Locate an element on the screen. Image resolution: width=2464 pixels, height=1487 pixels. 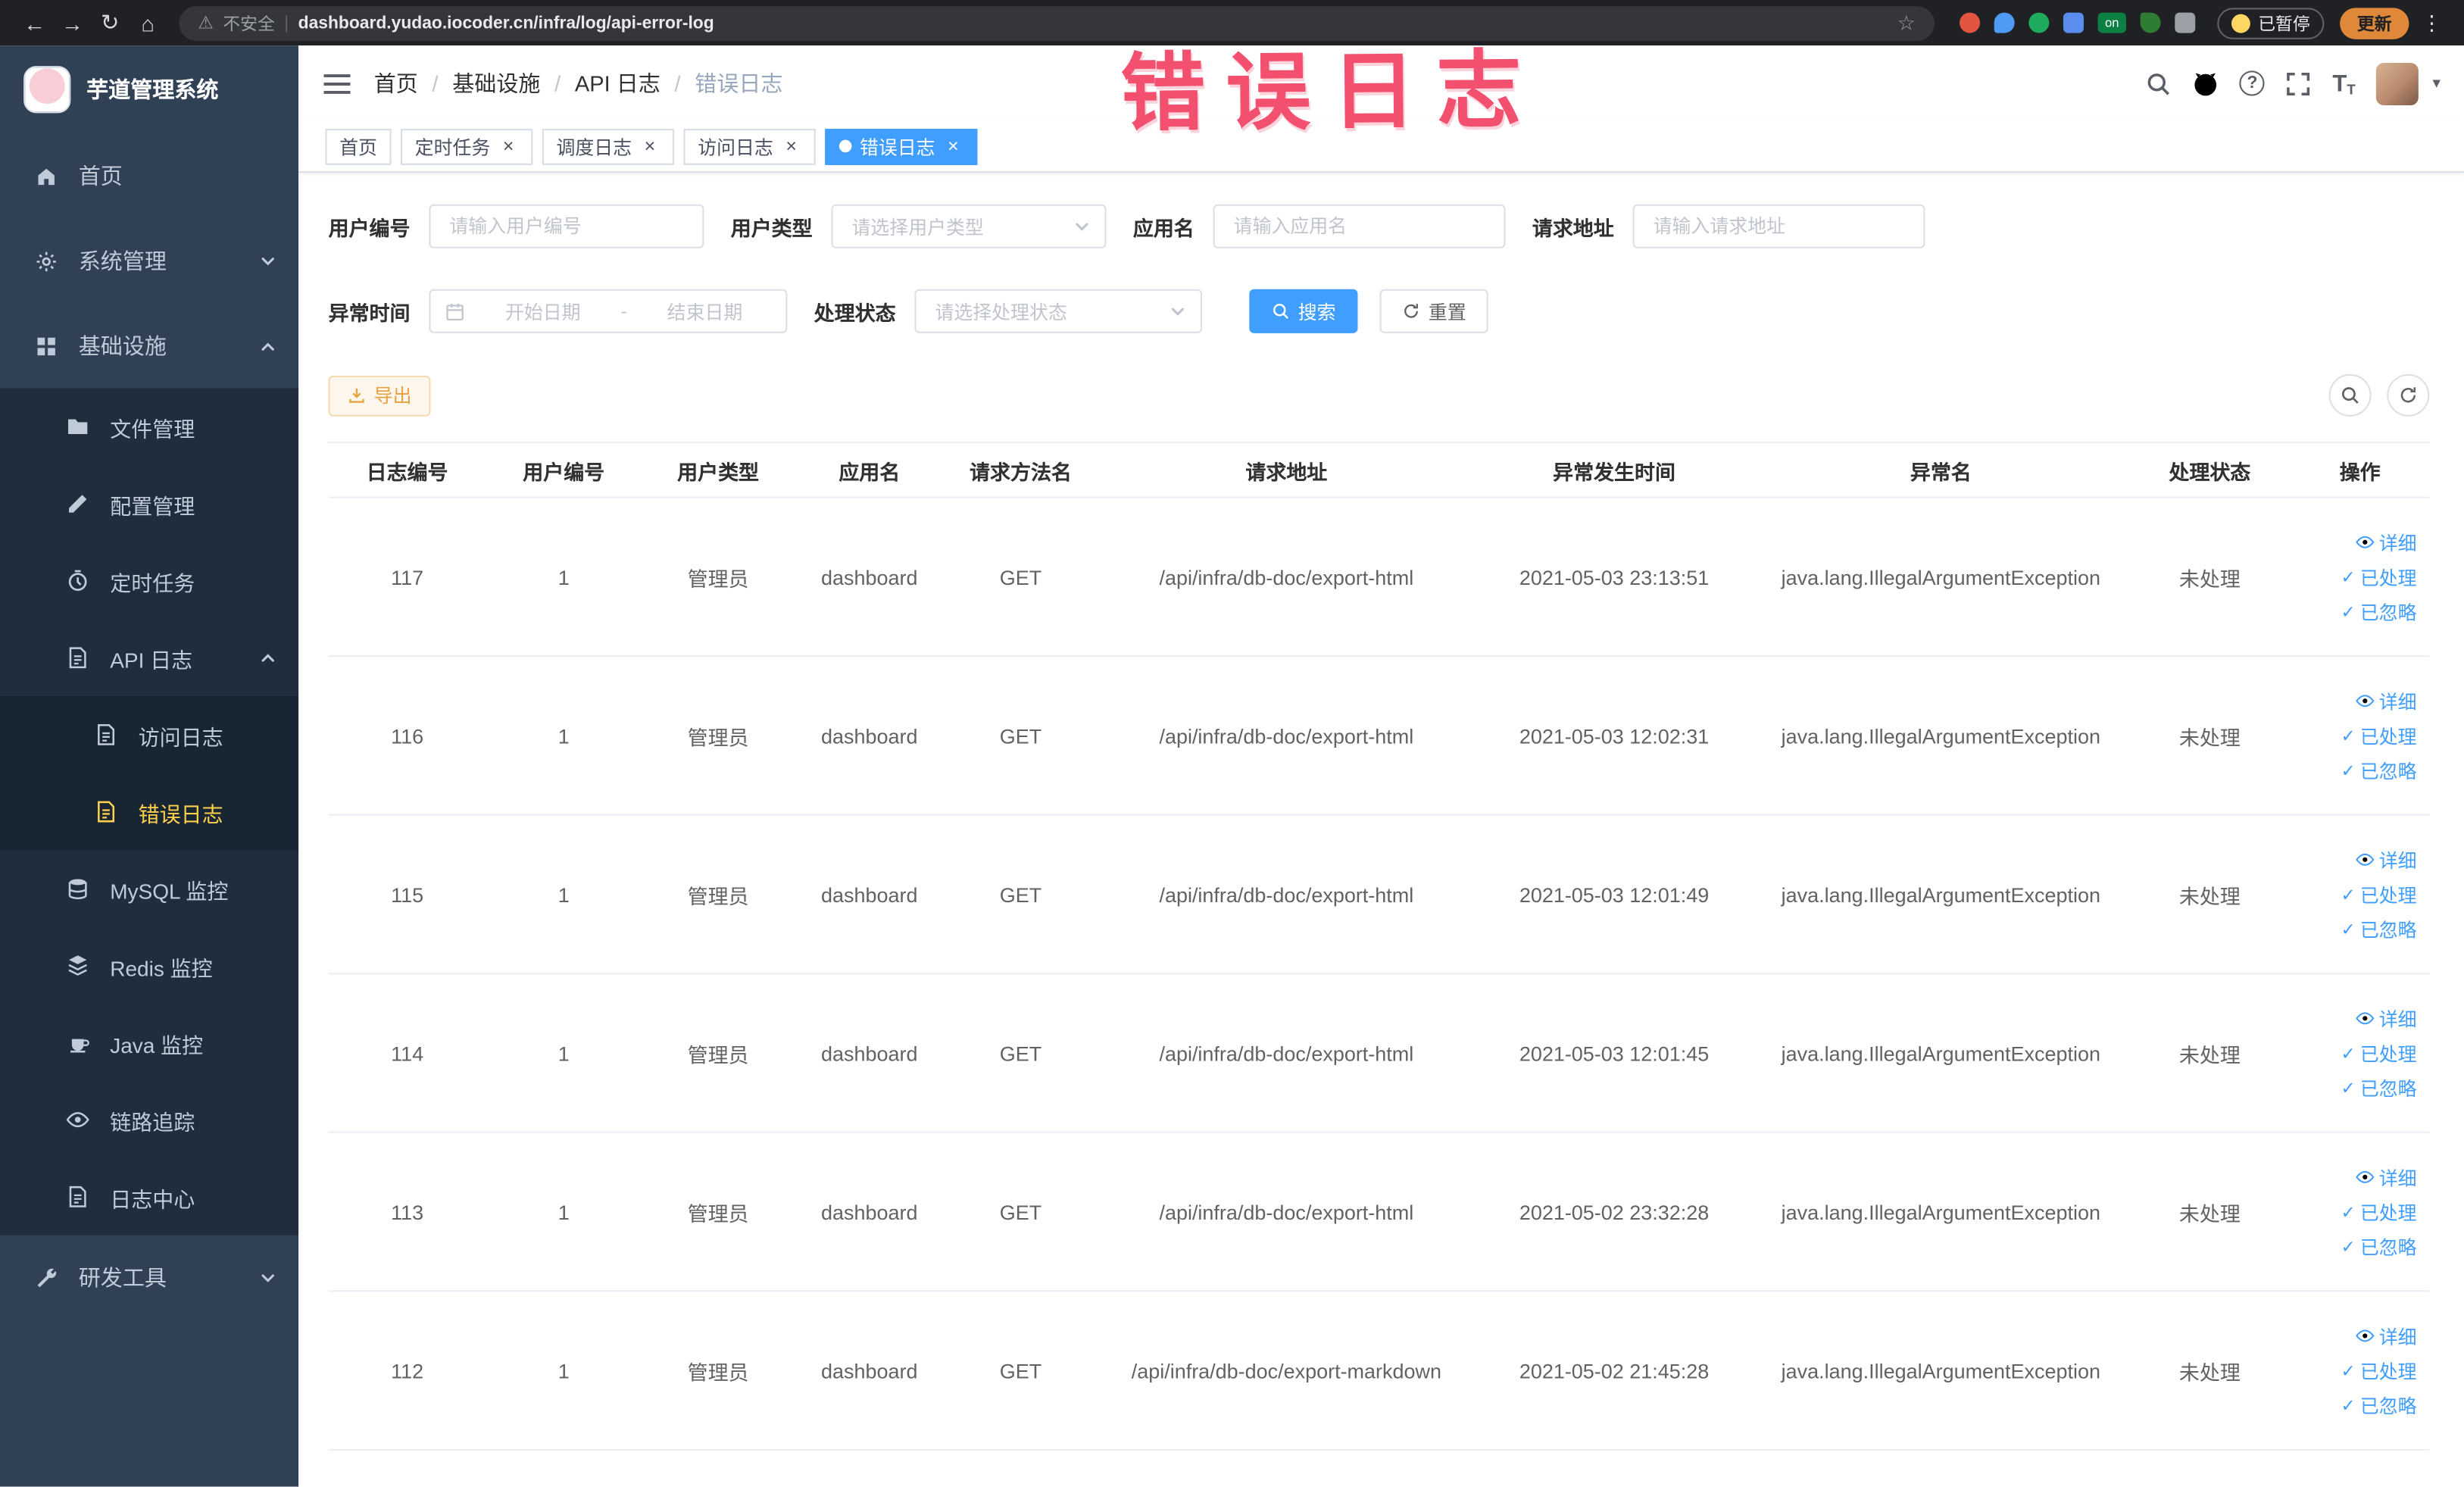
cell-exception: java.lang.IllegalArgumentException is located at coordinates (1940, 1211).